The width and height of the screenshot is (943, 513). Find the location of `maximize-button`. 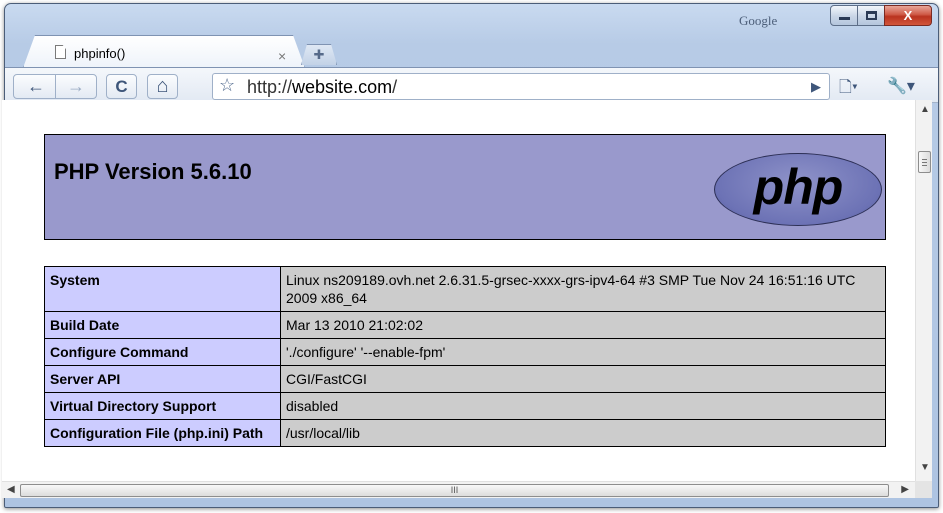

maximize-button is located at coordinates (871, 15).